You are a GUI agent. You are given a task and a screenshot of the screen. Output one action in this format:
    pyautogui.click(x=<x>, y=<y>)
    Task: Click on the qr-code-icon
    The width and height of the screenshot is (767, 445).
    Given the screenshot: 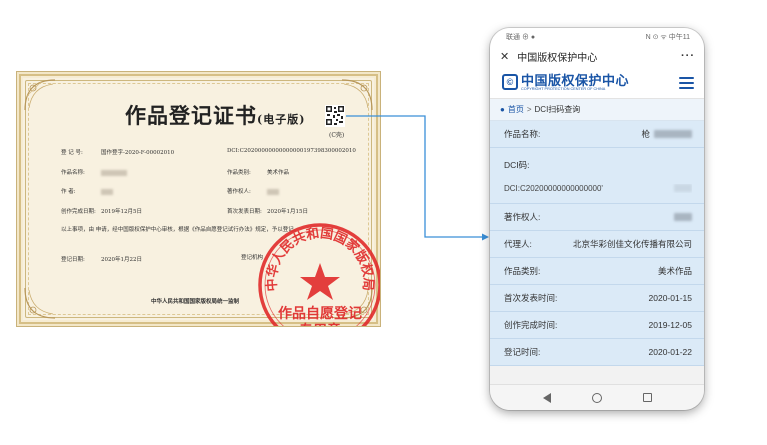 What is the action you would take?
    pyautogui.click(x=335, y=116)
    